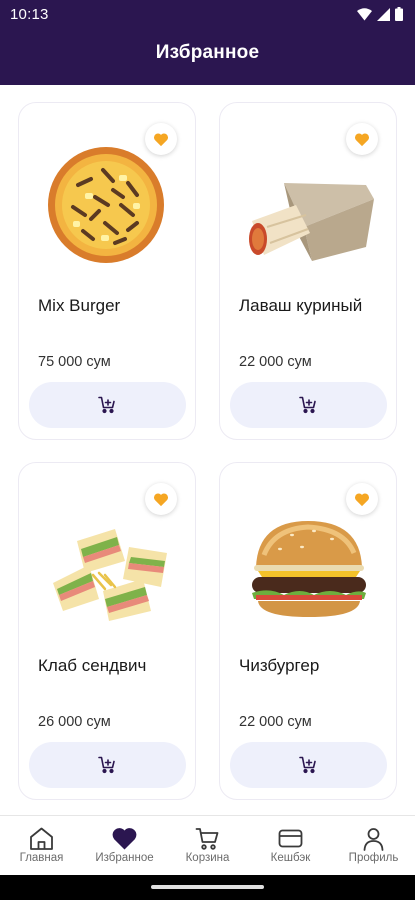 This screenshot has width=415, height=900. Describe the element at coordinates (290, 838) in the screenshot. I see `card-icon` at that location.